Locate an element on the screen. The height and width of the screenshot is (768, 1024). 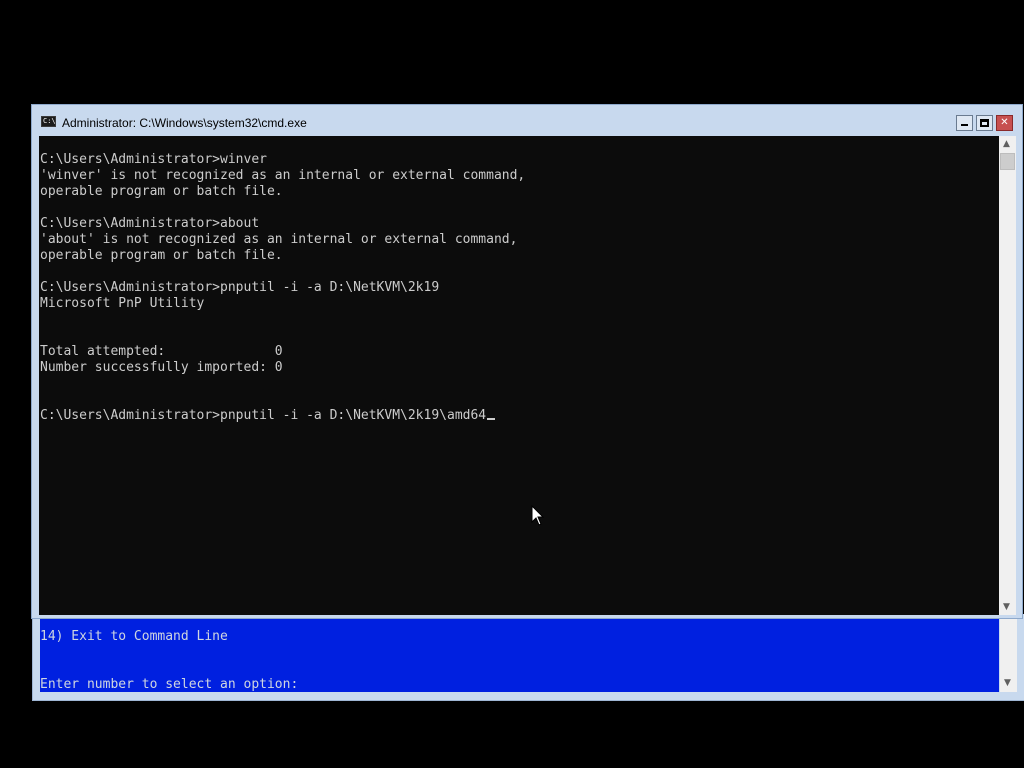
close-icon: ✕ is located at coordinates (1004, 122).